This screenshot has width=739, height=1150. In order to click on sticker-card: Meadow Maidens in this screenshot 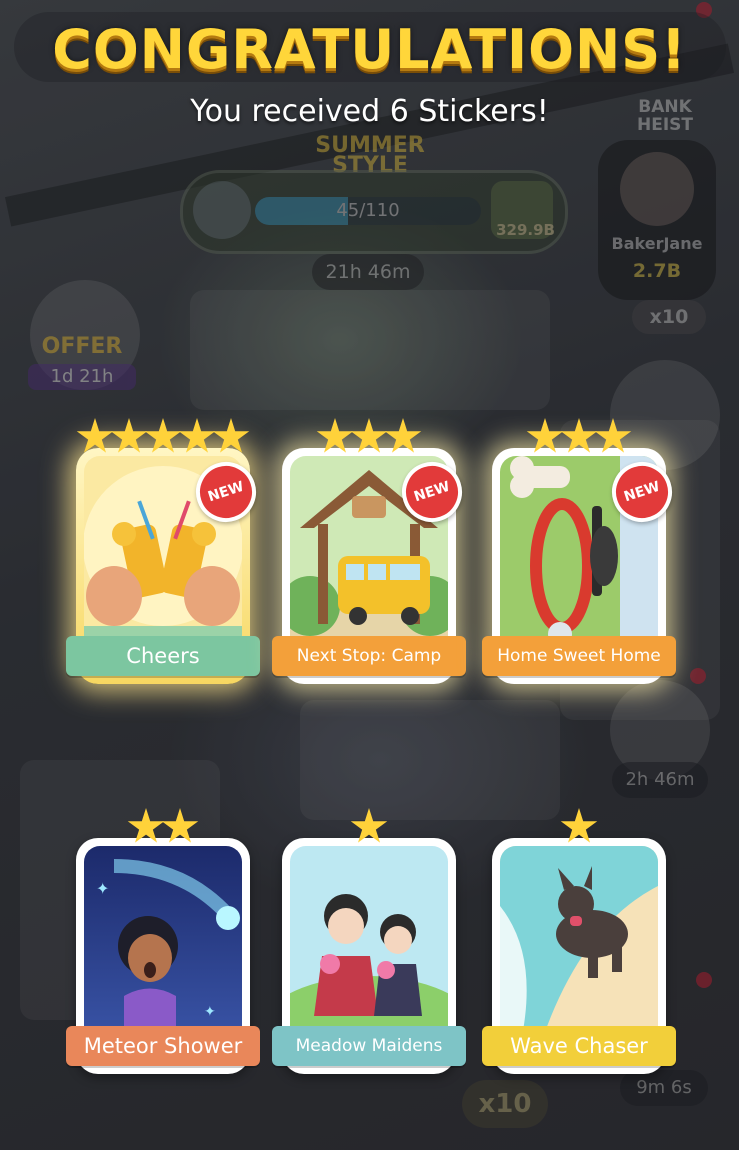, I will do `click(369, 941)`.